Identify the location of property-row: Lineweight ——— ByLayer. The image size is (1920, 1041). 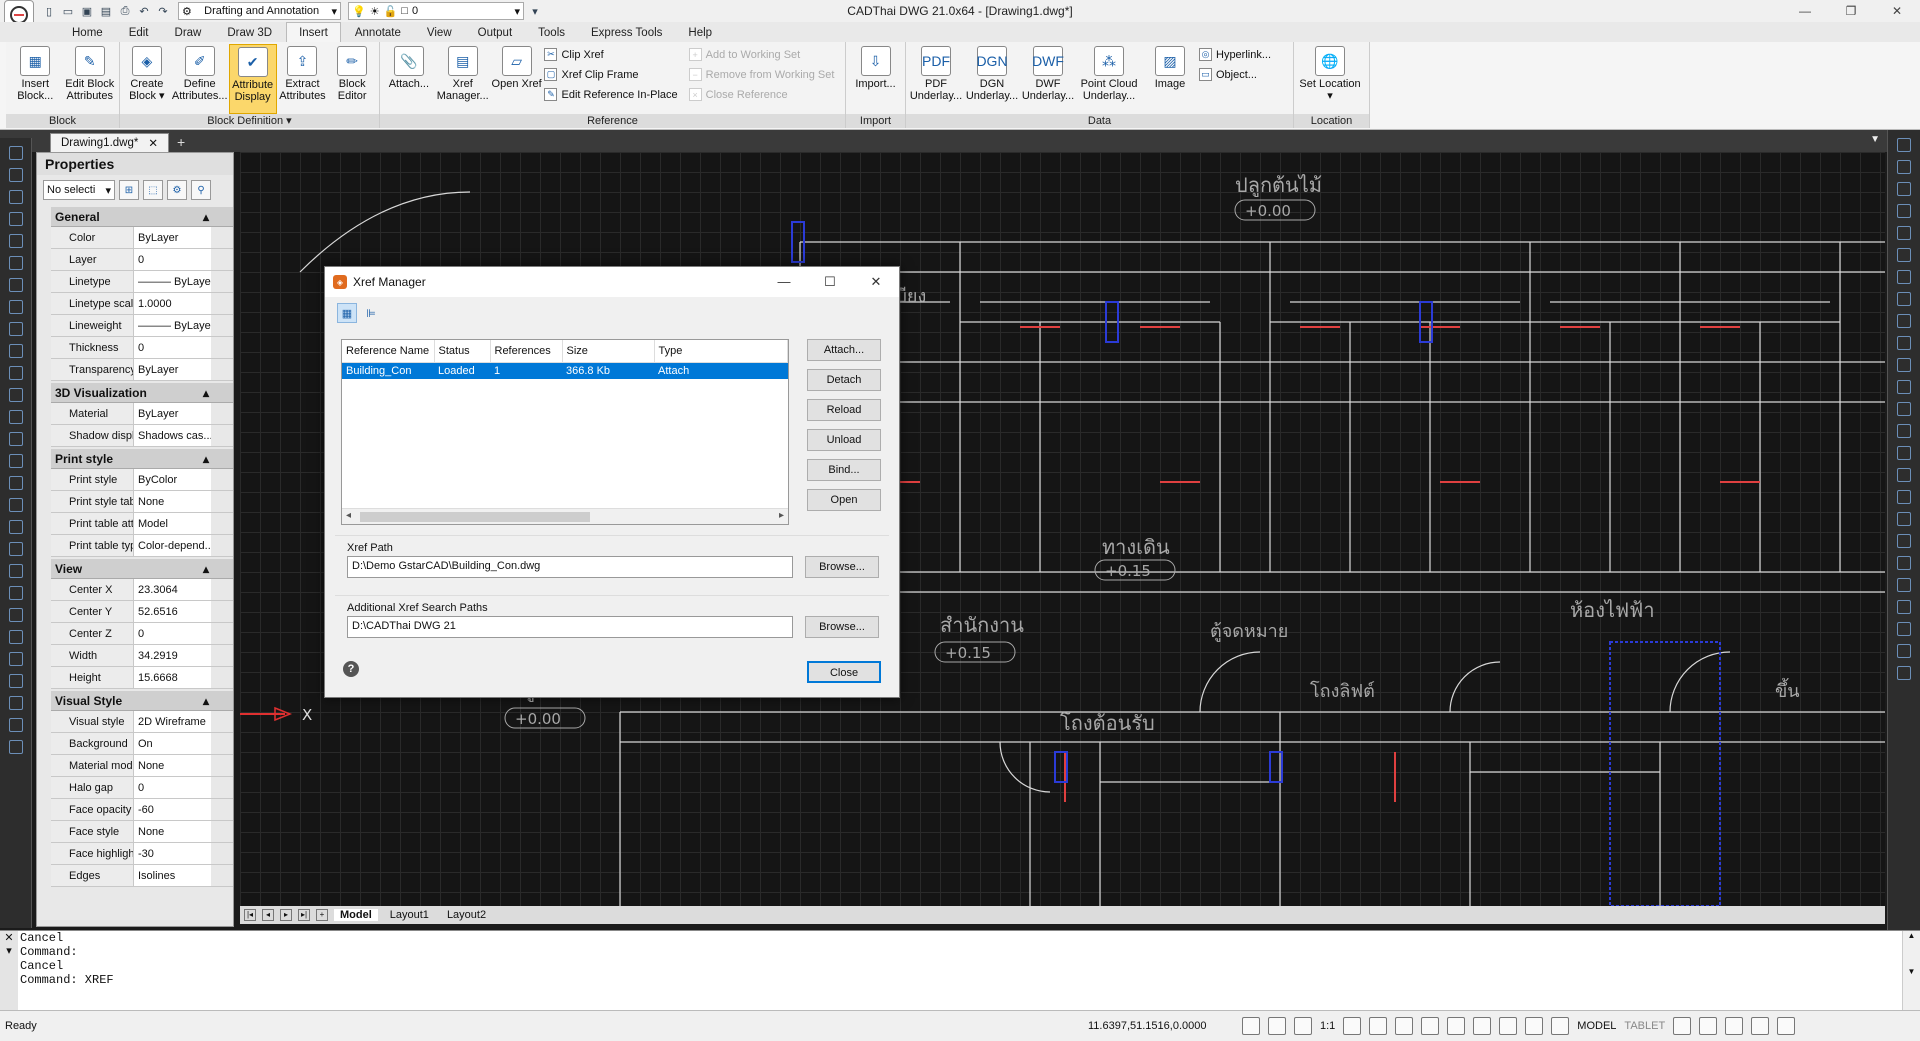
(142, 326).